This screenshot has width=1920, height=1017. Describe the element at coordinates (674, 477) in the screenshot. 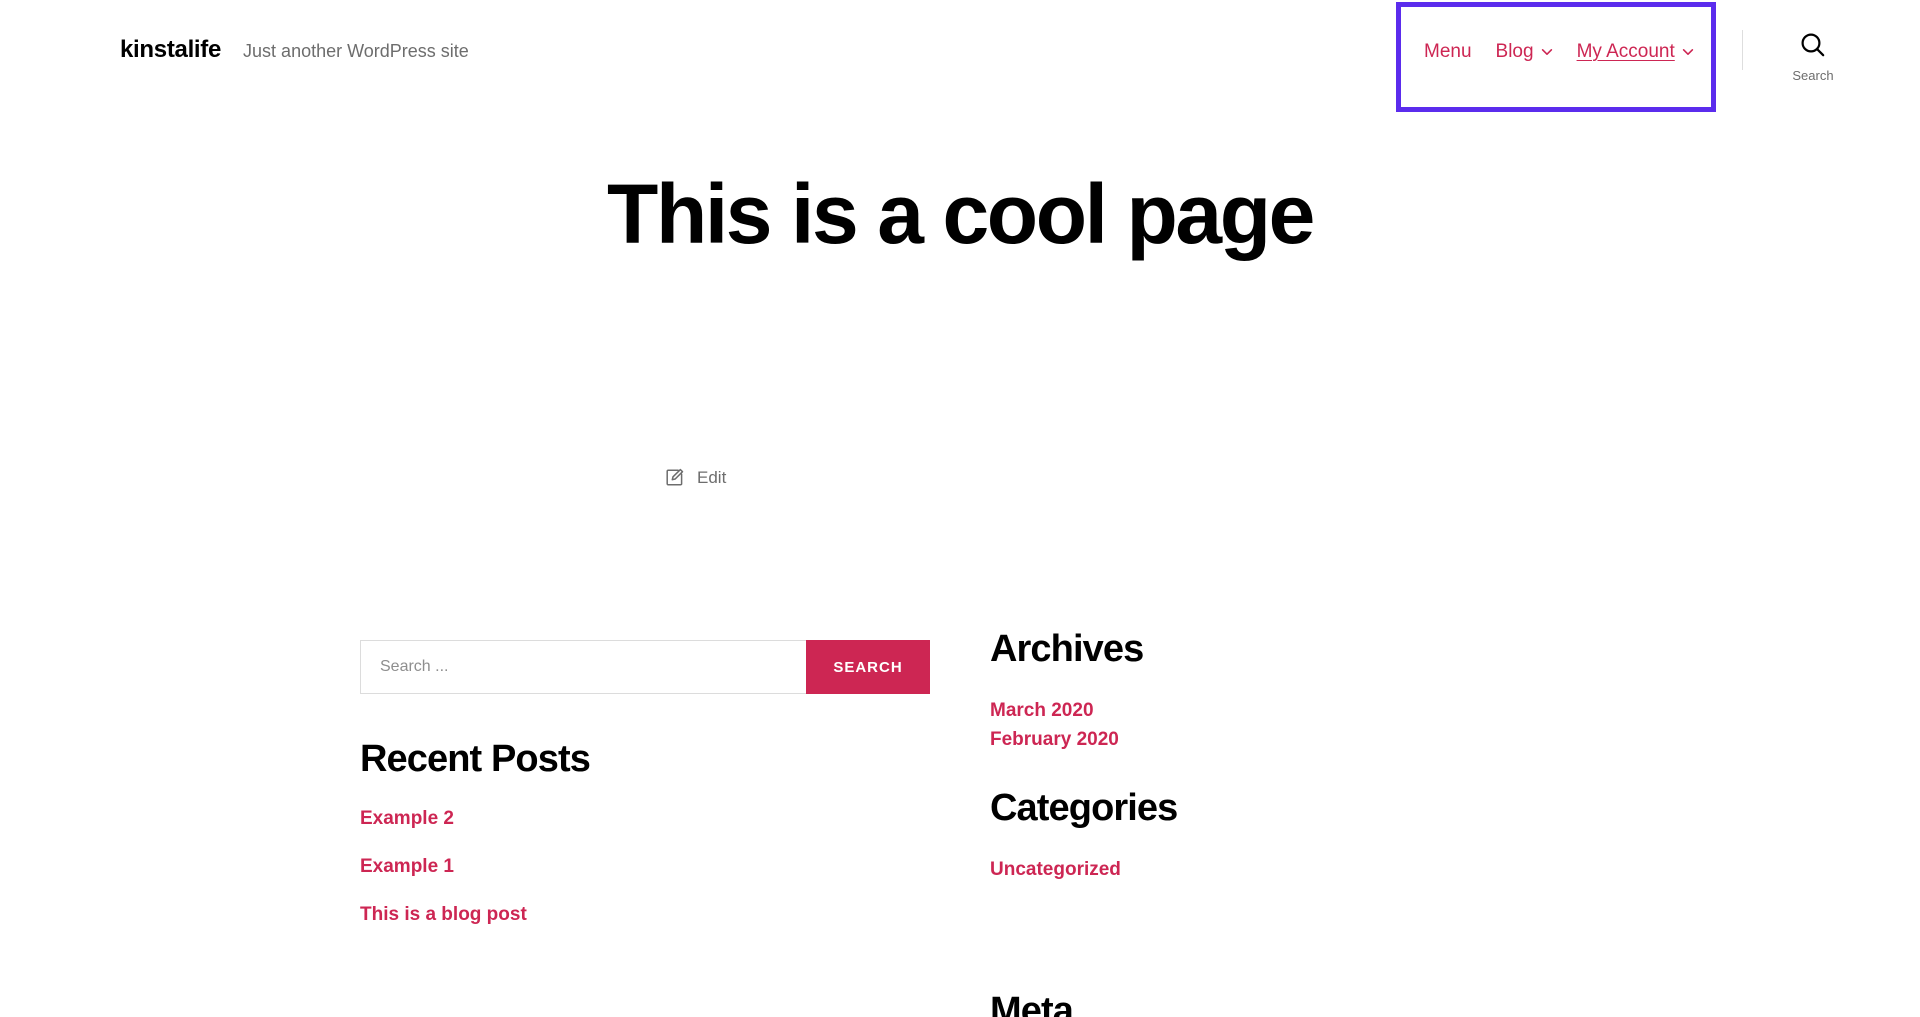

I see `edit-pencil-icon` at that location.